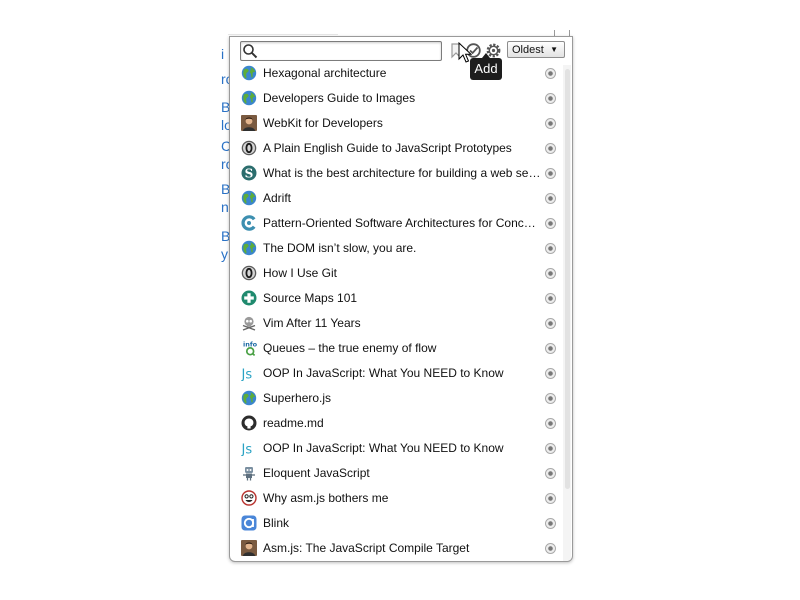 The image size is (800, 600). What do you see at coordinates (402, 198) in the screenshot?
I see `bookmark-title: Adrift` at bounding box center [402, 198].